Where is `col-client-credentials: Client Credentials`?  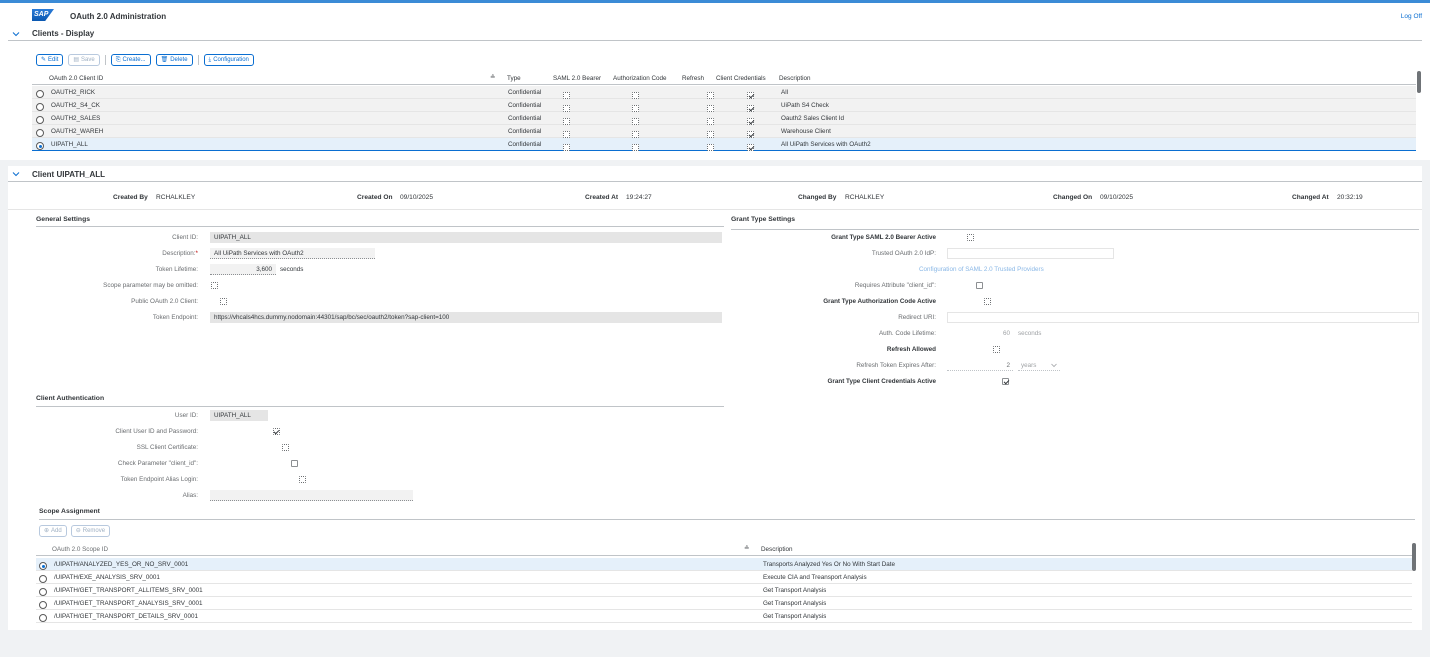
col-client-credentials: Client Credentials is located at coordinates (741, 78).